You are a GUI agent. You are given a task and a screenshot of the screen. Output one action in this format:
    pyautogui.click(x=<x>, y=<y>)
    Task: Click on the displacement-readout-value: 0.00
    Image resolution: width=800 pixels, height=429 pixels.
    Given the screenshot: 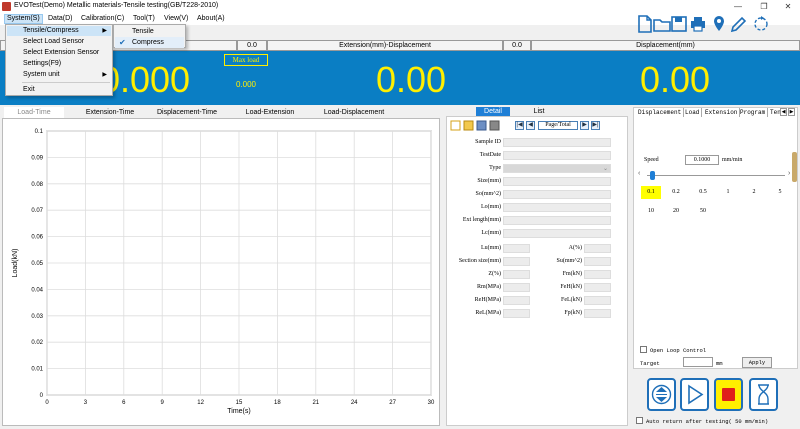 What is the action you would take?
    pyautogui.click(x=675, y=79)
    